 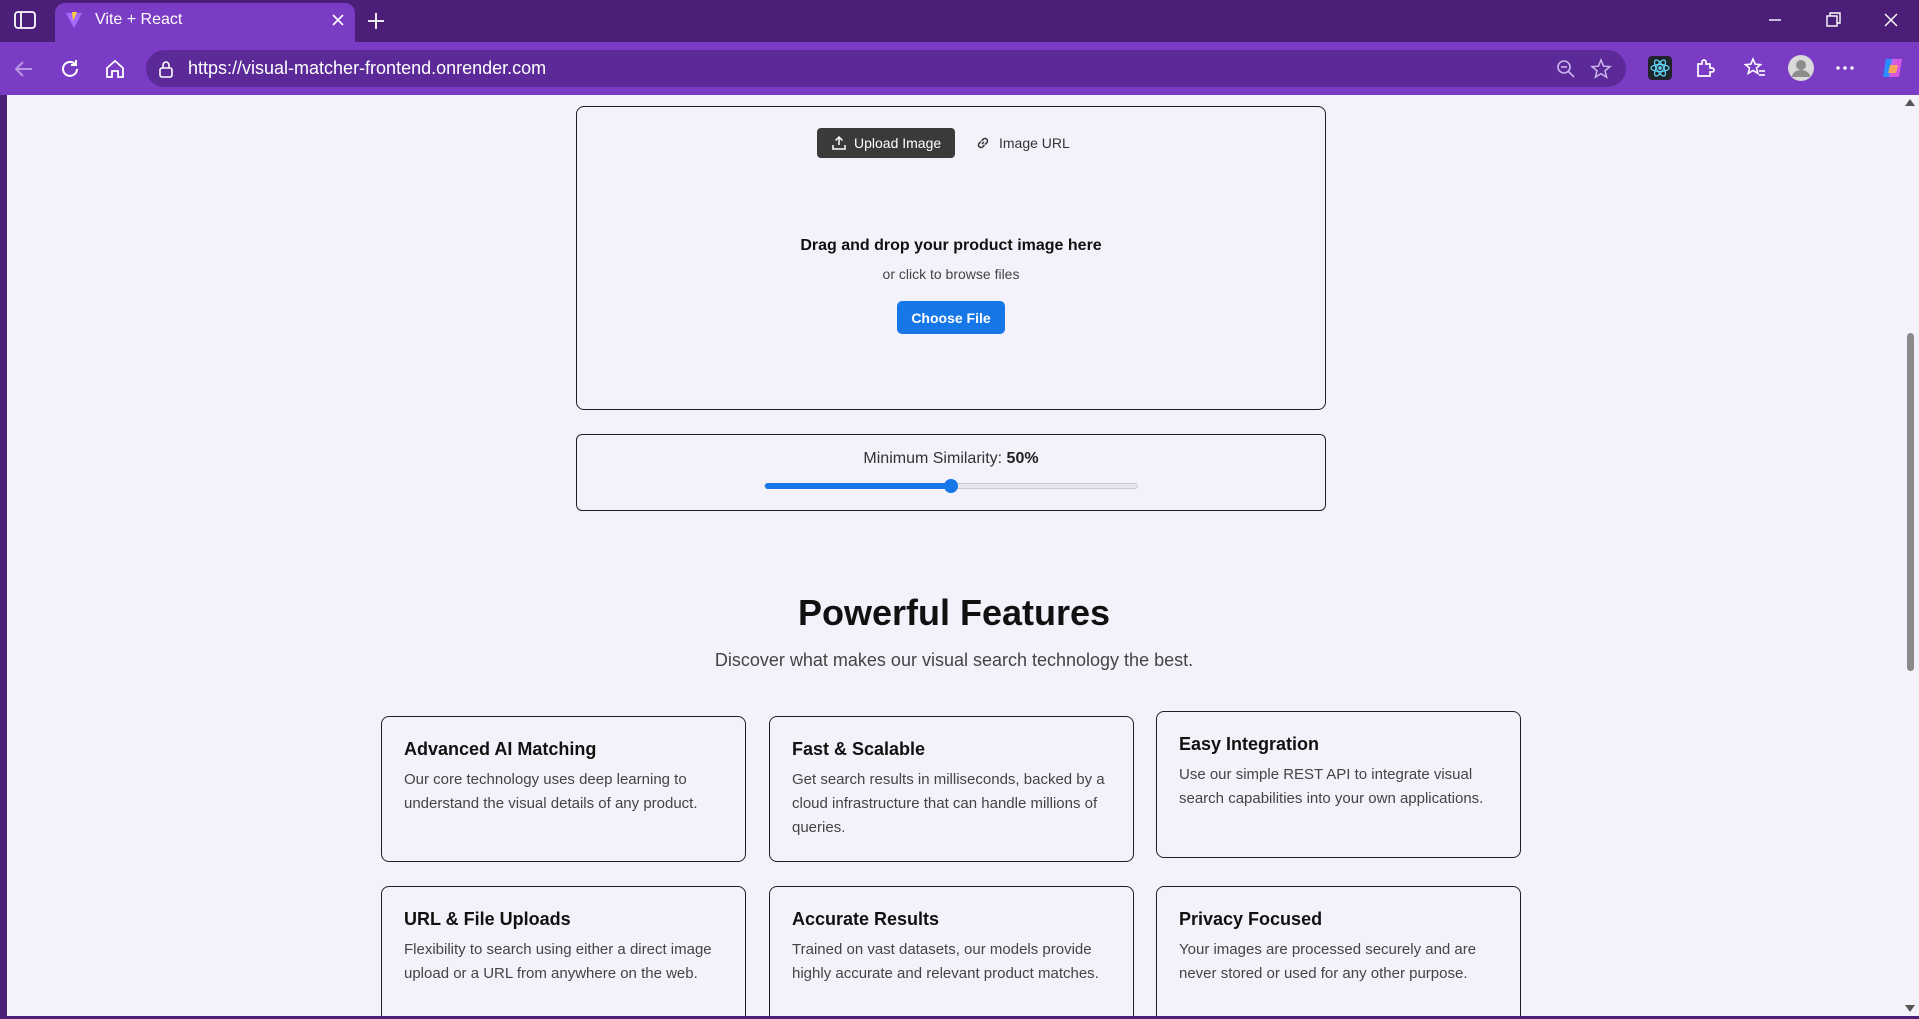 What do you see at coordinates (951, 245) in the screenshot?
I see `dropzone-title: Drag and drop your product image here` at bounding box center [951, 245].